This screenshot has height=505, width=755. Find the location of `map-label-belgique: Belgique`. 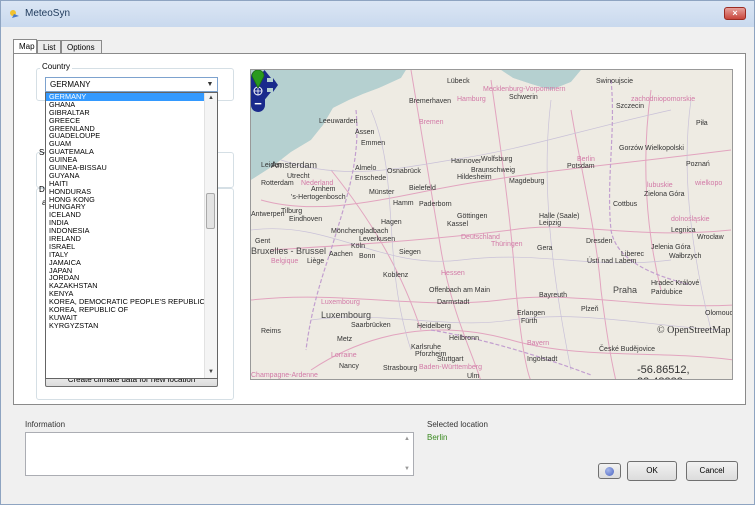

map-label-belgique: Belgique is located at coordinates (285, 261).